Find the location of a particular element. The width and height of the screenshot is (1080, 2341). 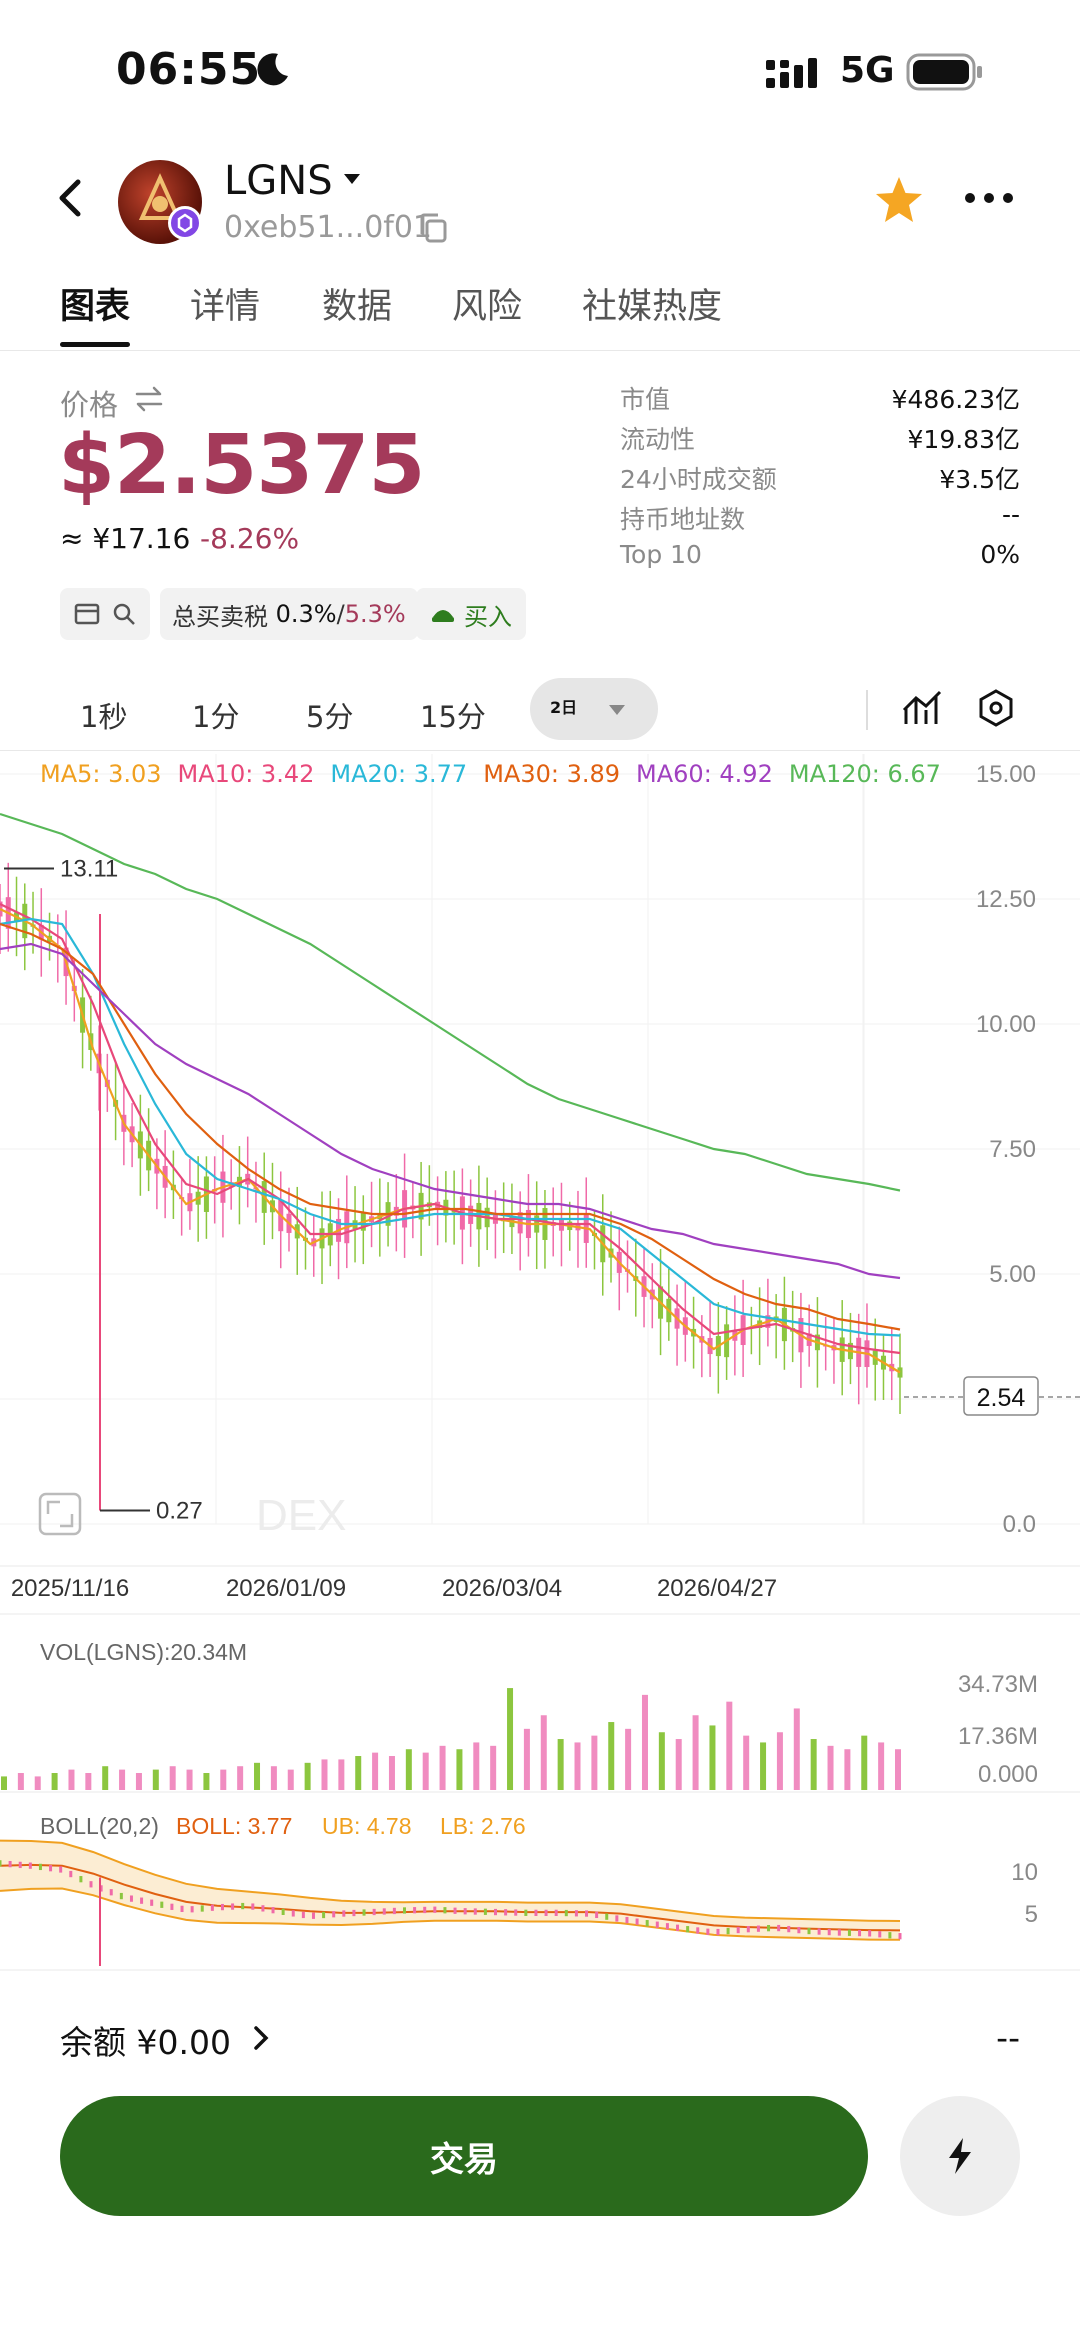

favorite-star-icon is located at coordinates (899, 201).